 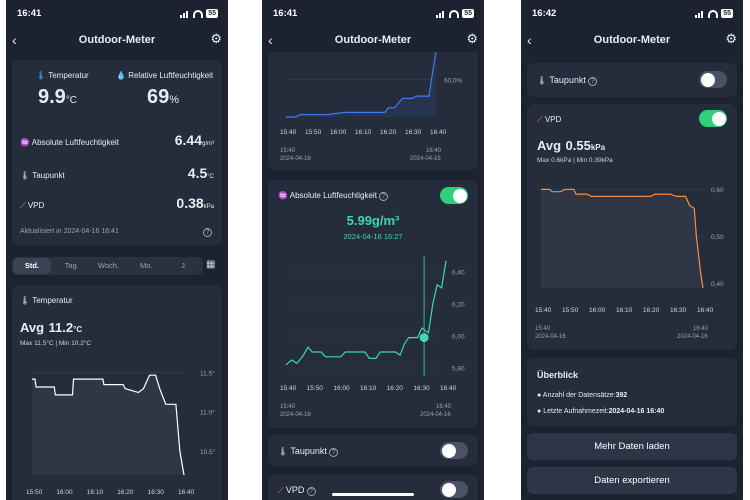 I want to click on tab-week: Woch., so click(x=109, y=266).